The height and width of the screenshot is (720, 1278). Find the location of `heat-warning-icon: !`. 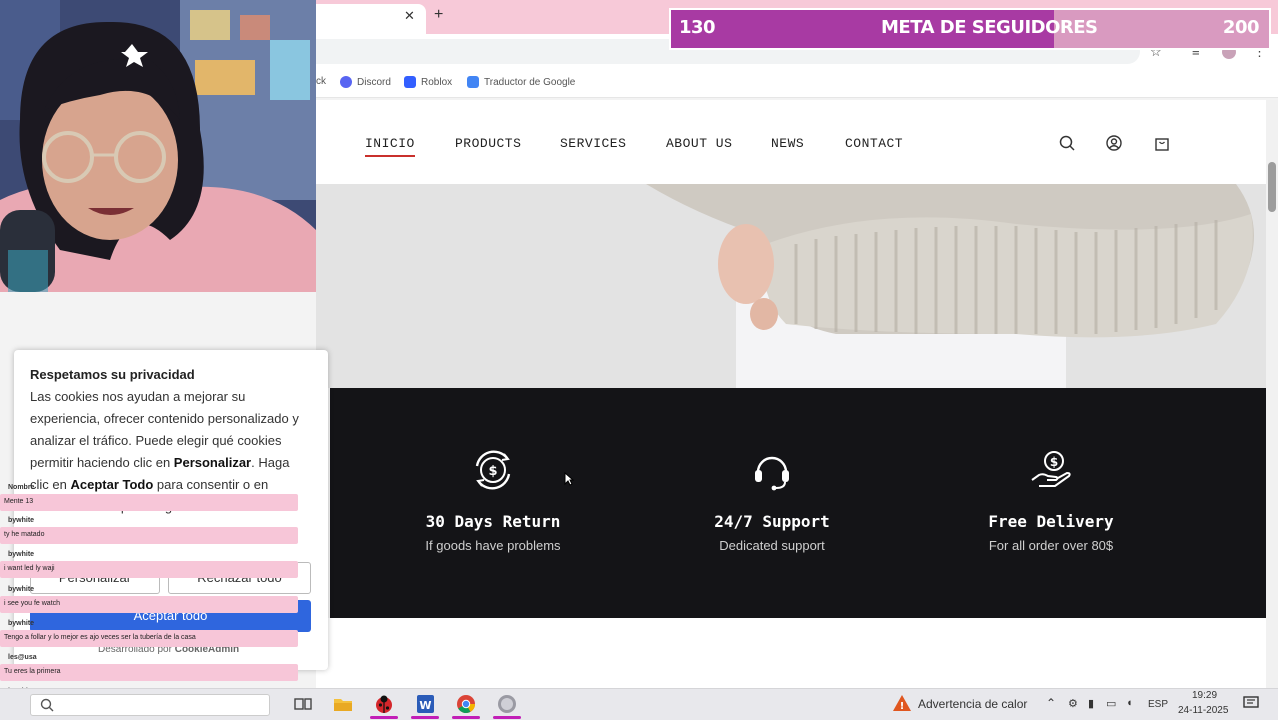

heat-warning-icon: ! is located at coordinates (902, 703).